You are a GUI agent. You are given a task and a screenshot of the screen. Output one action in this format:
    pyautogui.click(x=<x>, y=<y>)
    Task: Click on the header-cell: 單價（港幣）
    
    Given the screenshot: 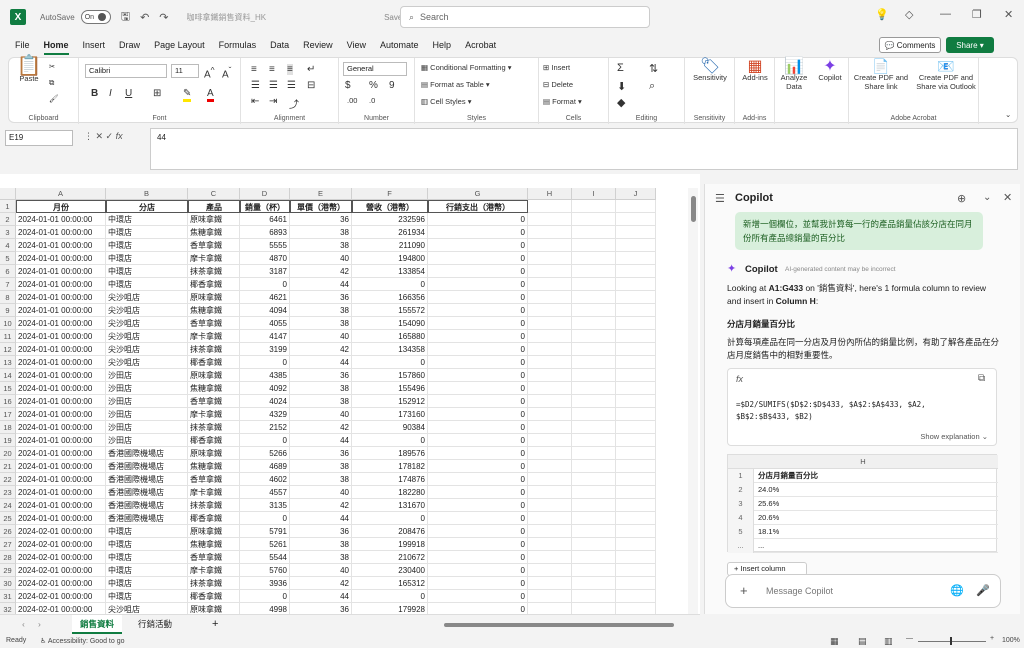 What is the action you would take?
    pyautogui.click(x=321, y=206)
    